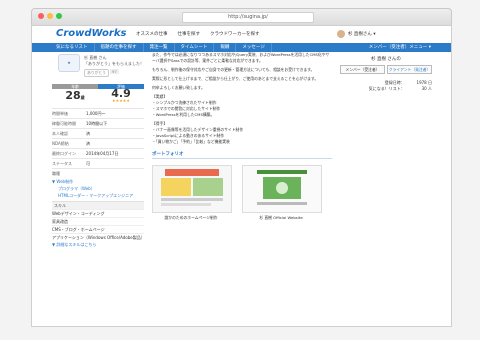 This screenshot has width=480, height=340. I want to click on browser-toolbar: http://sugina.jp/, so click(241, 16).